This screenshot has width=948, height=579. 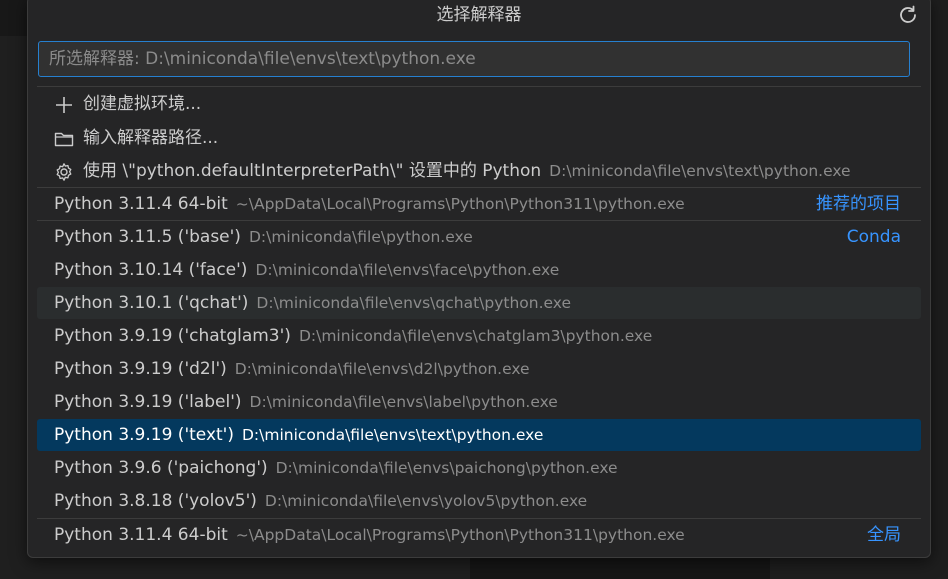 What do you see at coordinates (414, 303) in the screenshot?
I see `interpreter-path: D:\miniconda\file\envs\qchat\python.exe` at bounding box center [414, 303].